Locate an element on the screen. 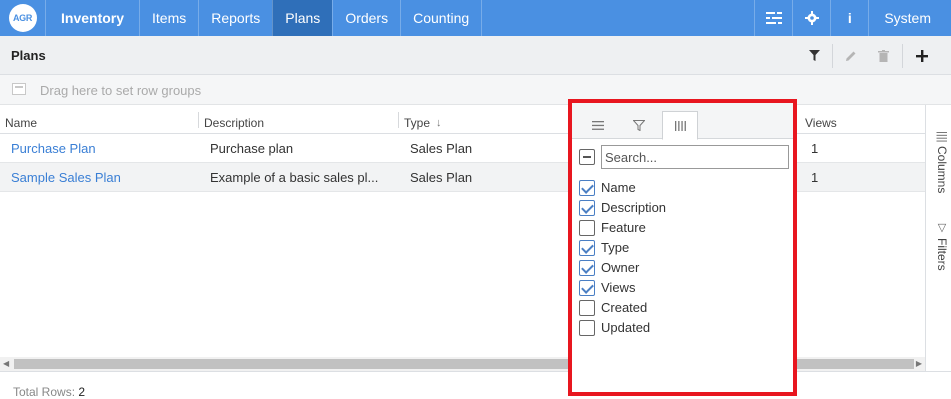 The height and width of the screenshot is (399, 951). columns-side-label: Columns is located at coordinates (942, 170).